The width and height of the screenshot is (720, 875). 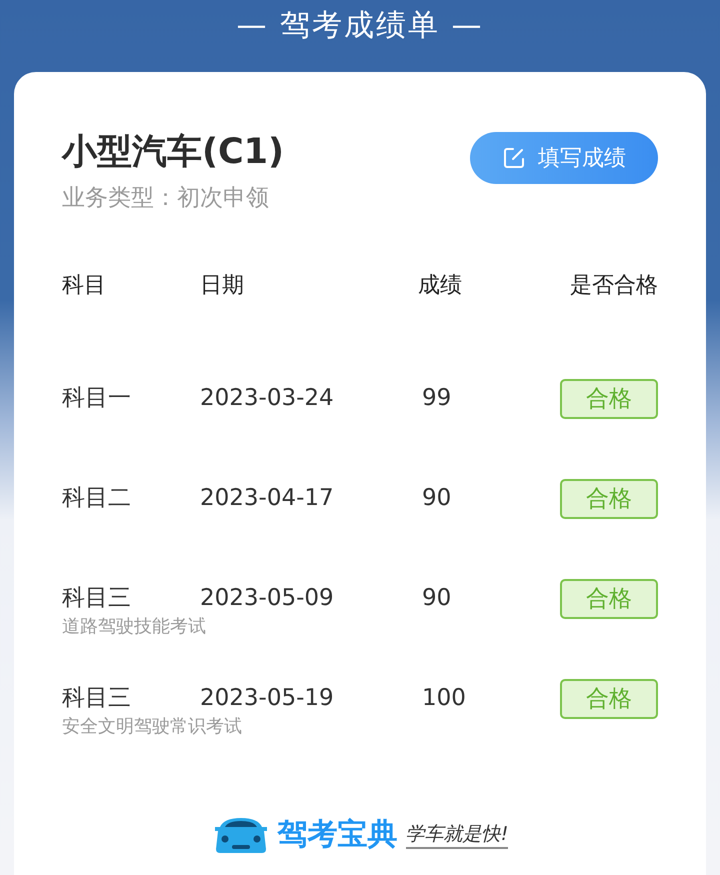 What do you see at coordinates (564, 158) in the screenshot?
I see `fill-score-button: 填写成绩` at bounding box center [564, 158].